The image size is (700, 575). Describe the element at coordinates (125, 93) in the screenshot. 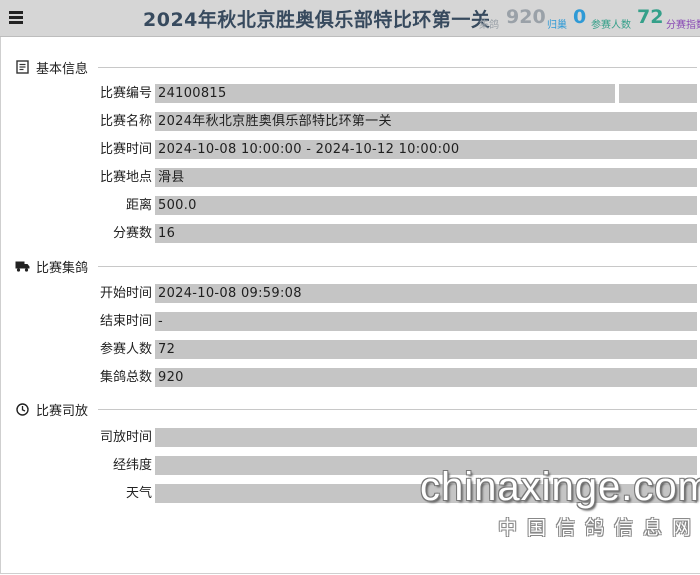

I see `field-label: 比赛编号` at that location.